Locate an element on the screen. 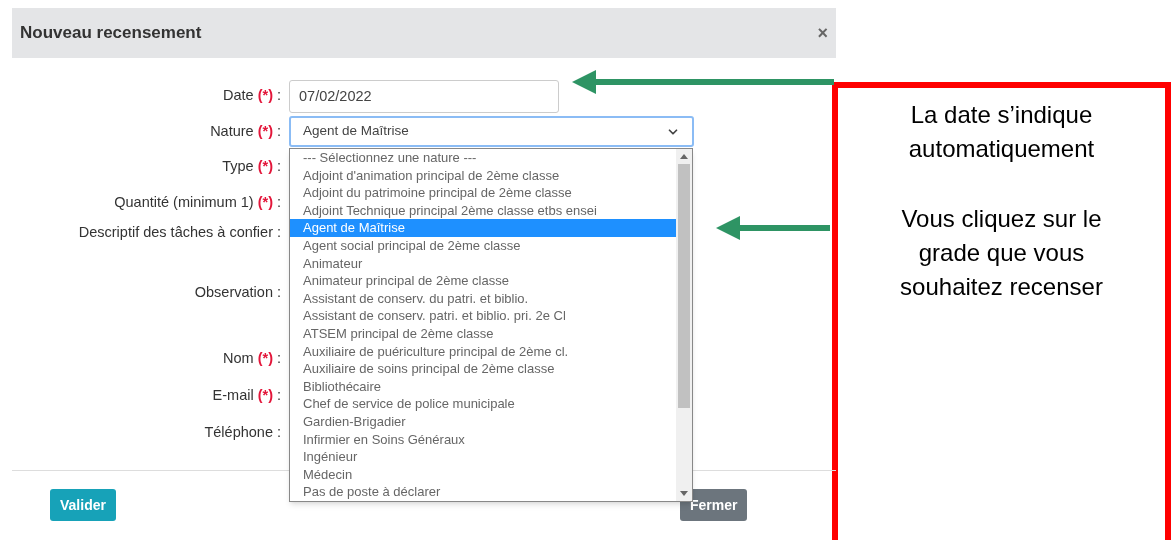  close-button: × is located at coordinates (822, 33).